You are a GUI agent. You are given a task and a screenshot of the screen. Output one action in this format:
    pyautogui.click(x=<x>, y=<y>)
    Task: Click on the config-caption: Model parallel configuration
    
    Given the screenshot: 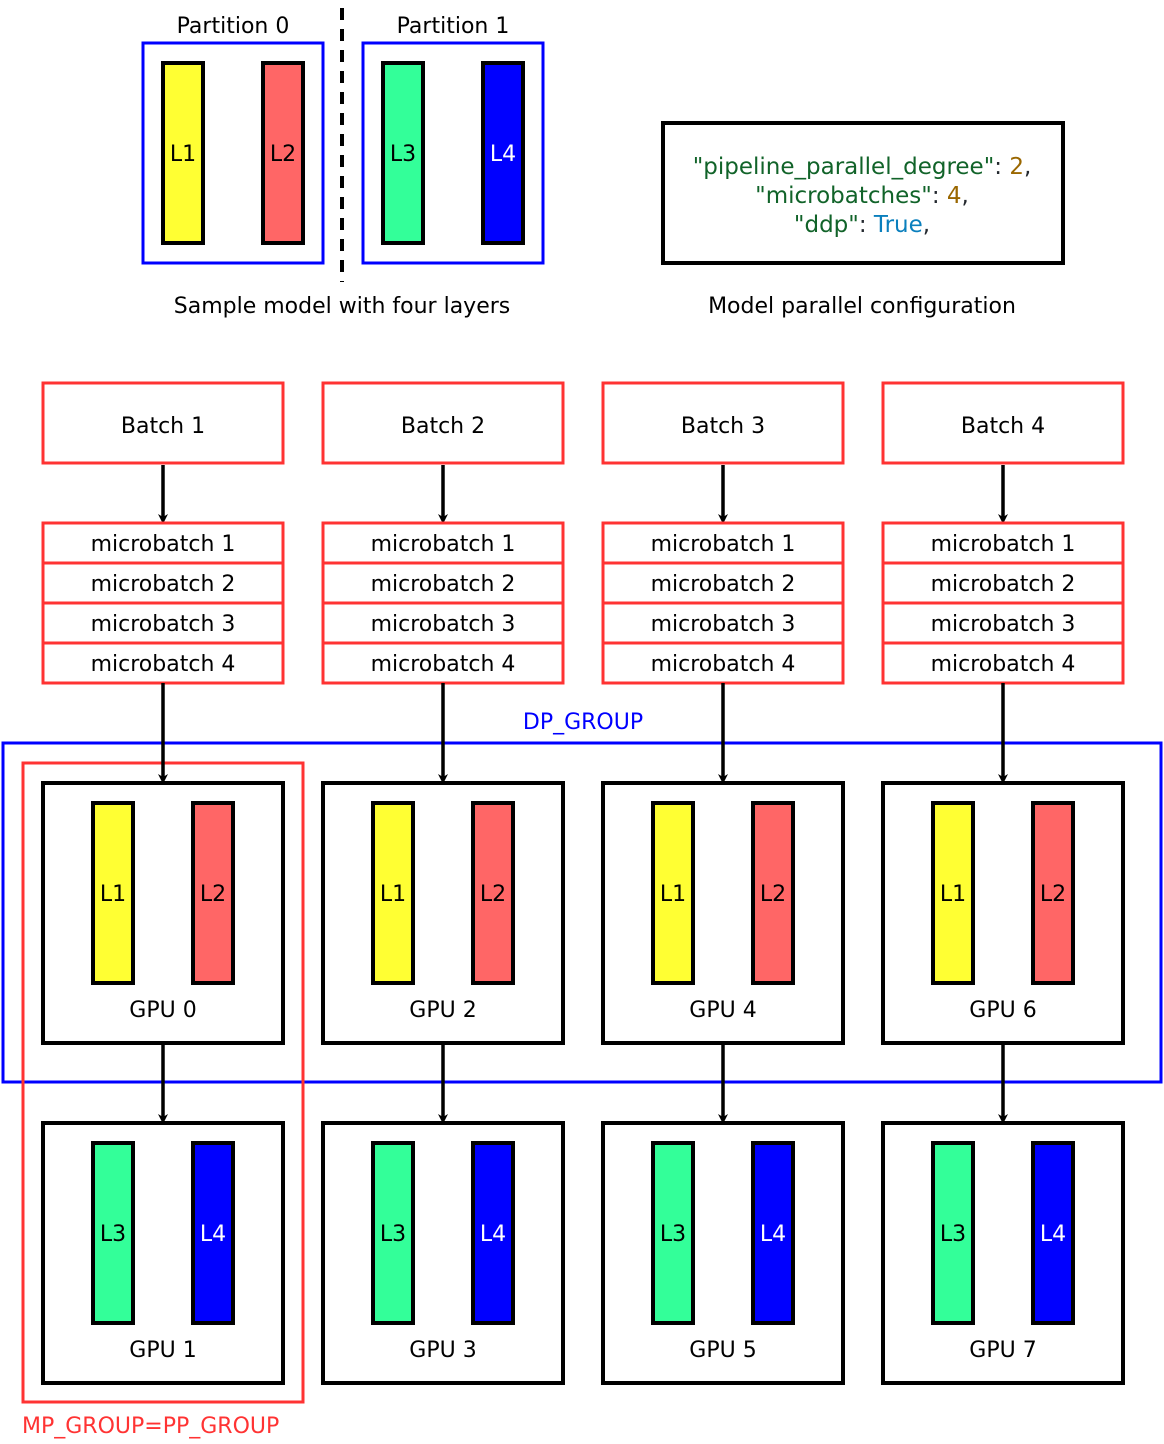 What is the action you would take?
    pyautogui.click(x=862, y=306)
    